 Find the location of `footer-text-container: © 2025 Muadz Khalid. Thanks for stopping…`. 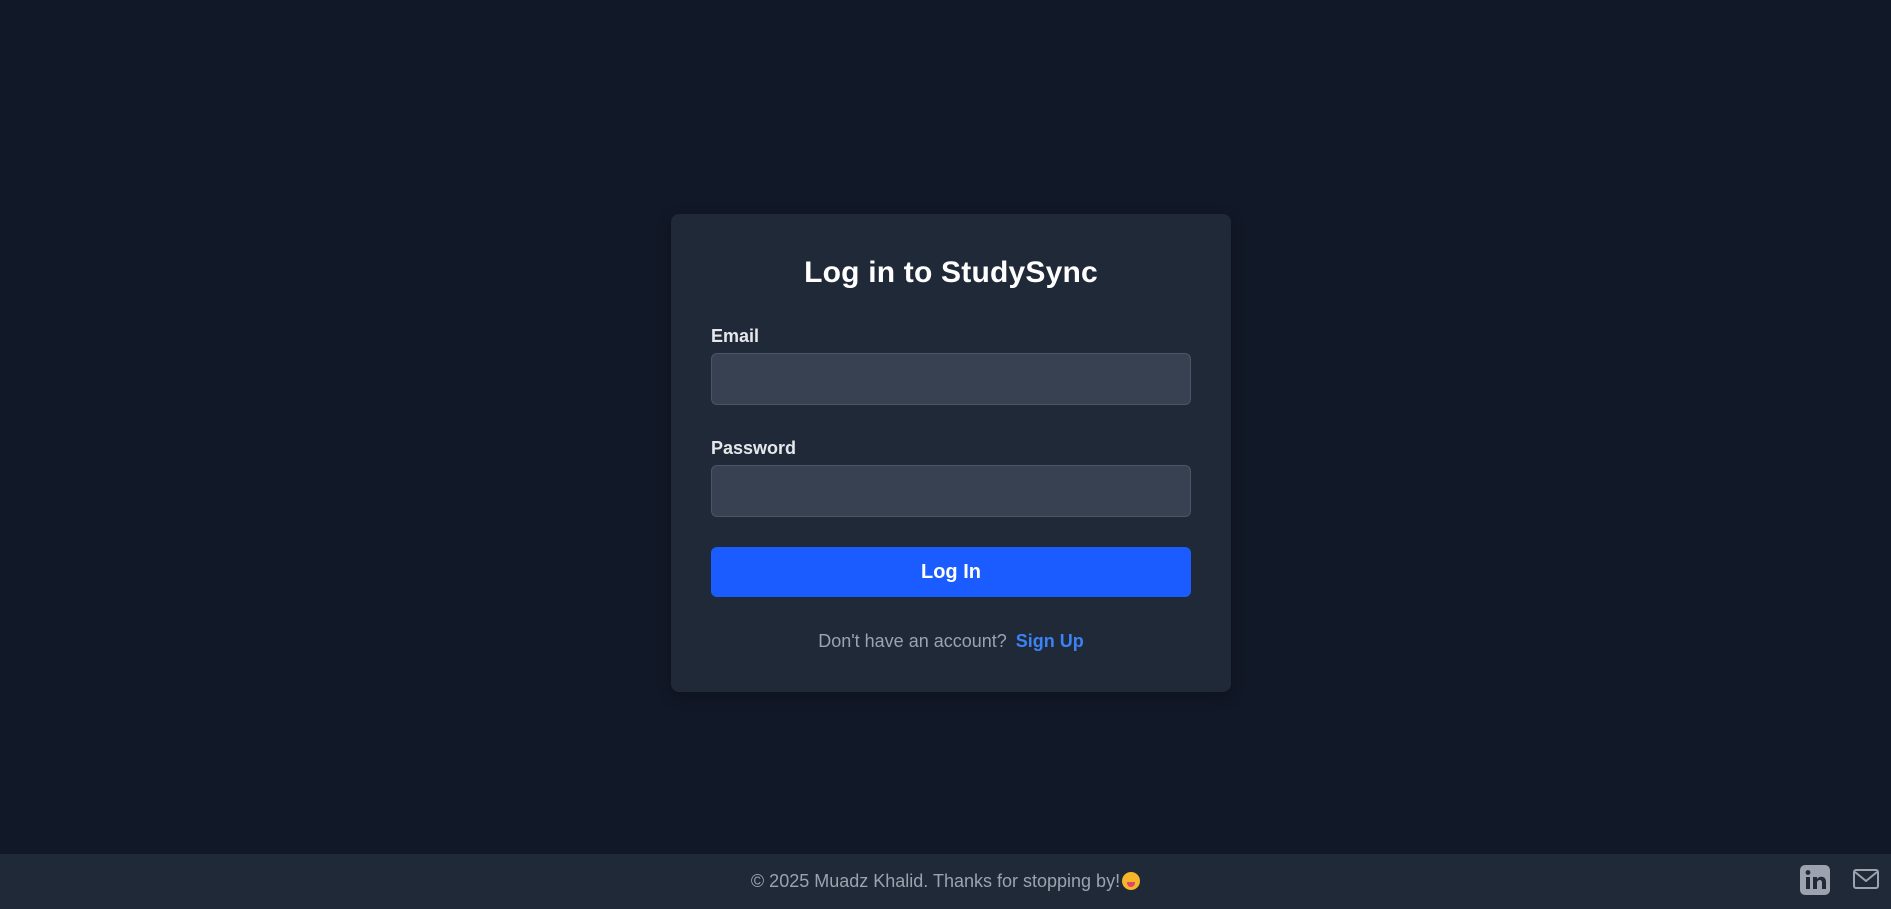

footer-text-container: © 2025 Muadz Khalid. Thanks for stopping… is located at coordinates (945, 881).